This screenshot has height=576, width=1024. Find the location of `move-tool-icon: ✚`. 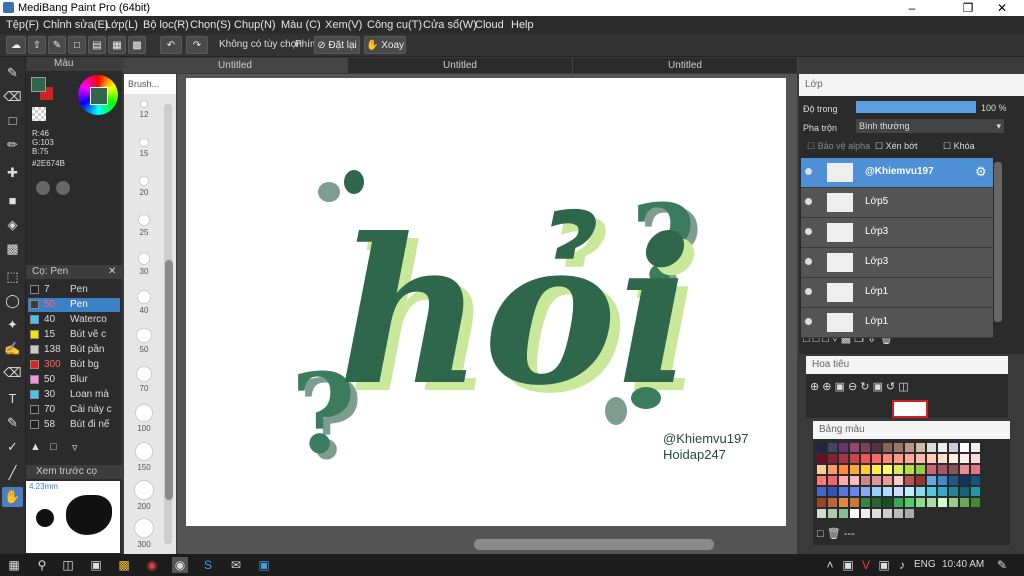

move-tool-icon: ✚ is located at coordinates (12, 173).